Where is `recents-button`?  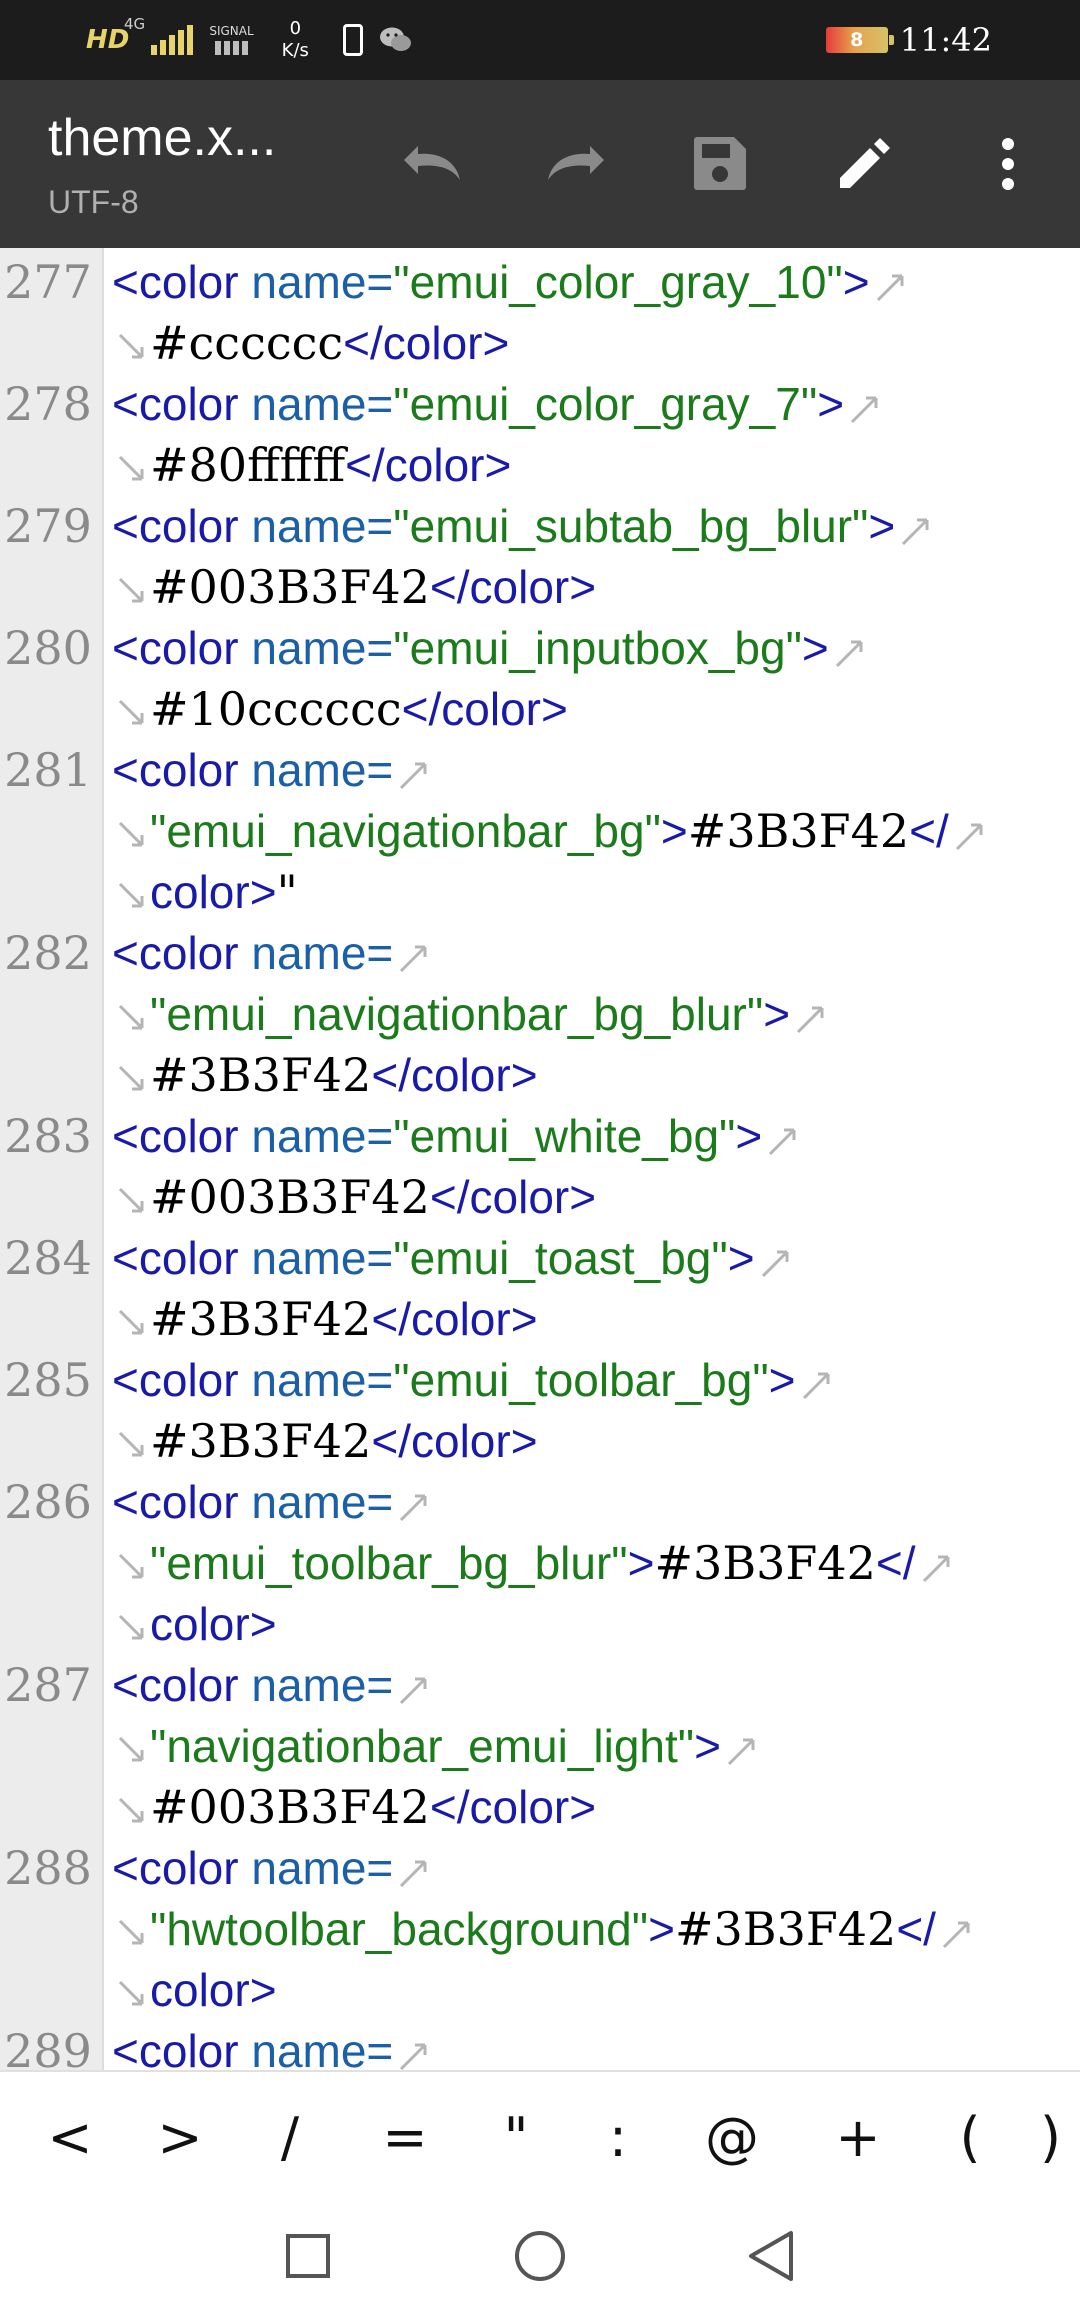
recents-button is located at coordinates (308, 2256).